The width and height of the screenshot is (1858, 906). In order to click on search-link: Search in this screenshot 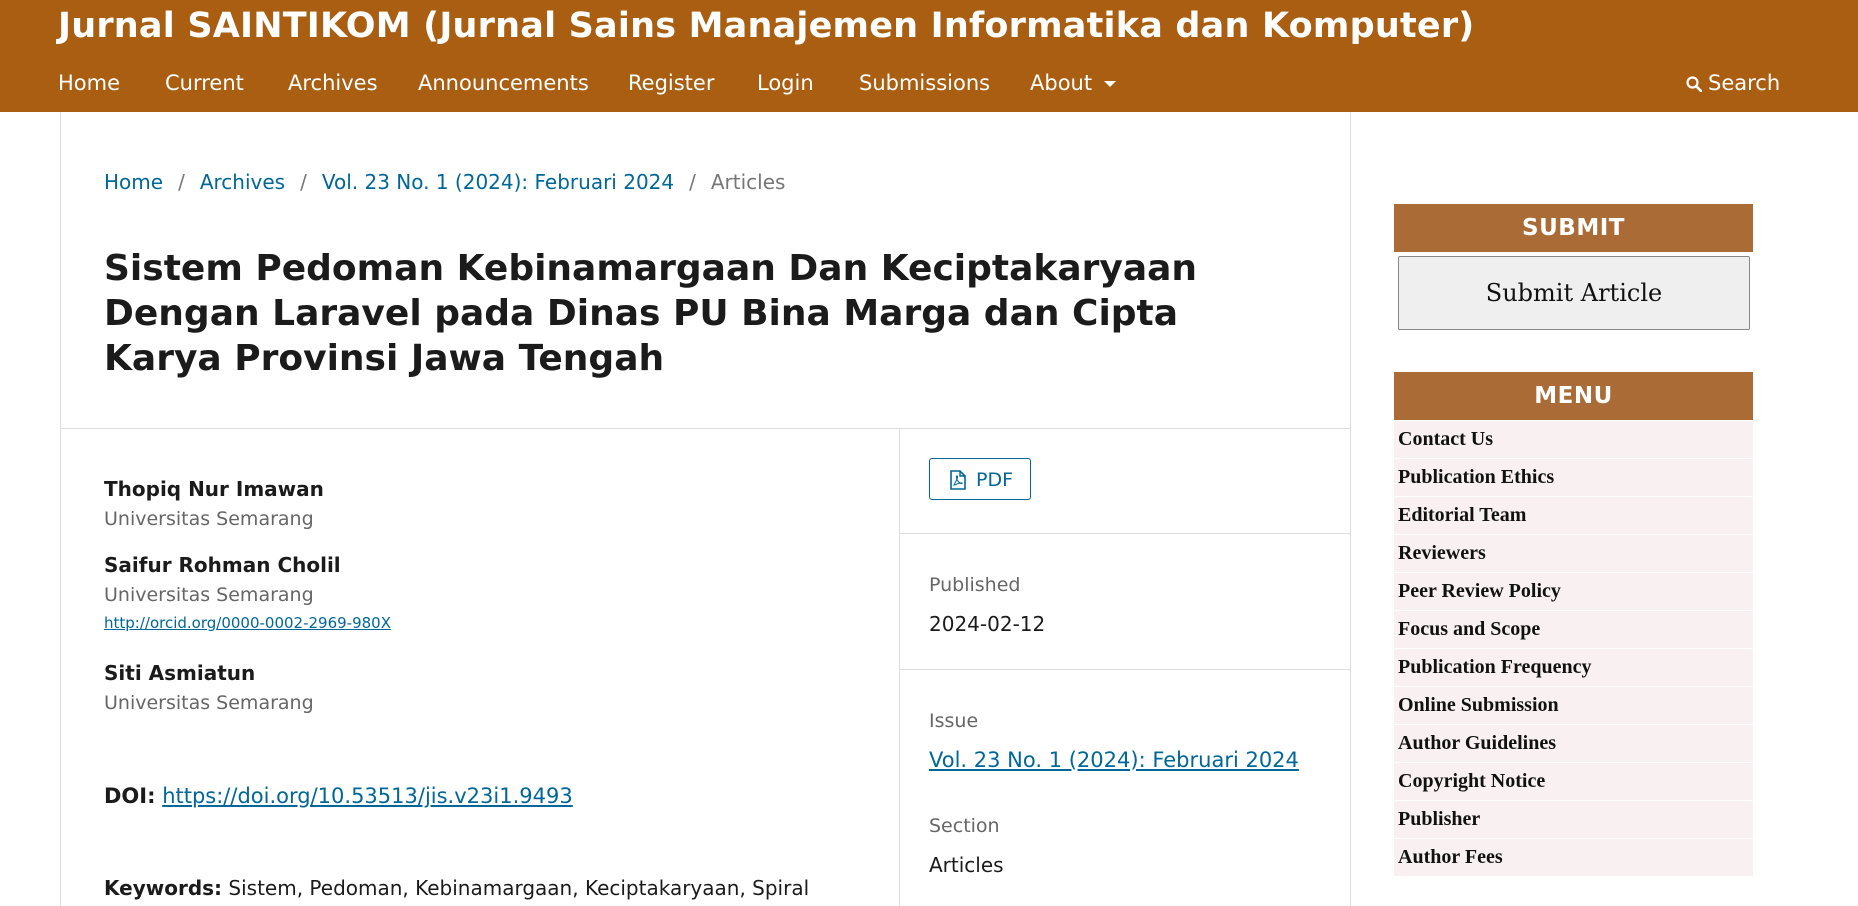, I will do `click(1733, 83)`.